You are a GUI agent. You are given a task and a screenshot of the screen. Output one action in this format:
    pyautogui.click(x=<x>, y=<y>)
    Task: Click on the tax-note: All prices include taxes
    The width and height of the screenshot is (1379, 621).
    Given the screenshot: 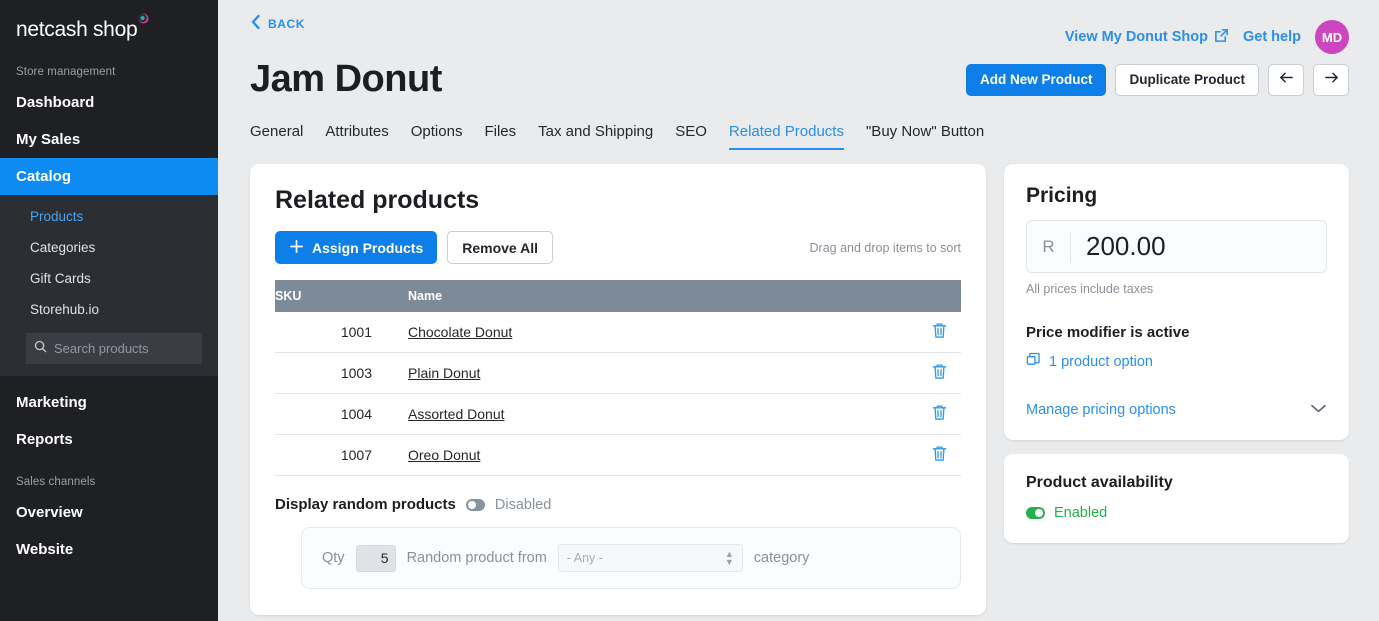 What is the action you would take?
    pyautogui.click(x=1090, y=289)
    